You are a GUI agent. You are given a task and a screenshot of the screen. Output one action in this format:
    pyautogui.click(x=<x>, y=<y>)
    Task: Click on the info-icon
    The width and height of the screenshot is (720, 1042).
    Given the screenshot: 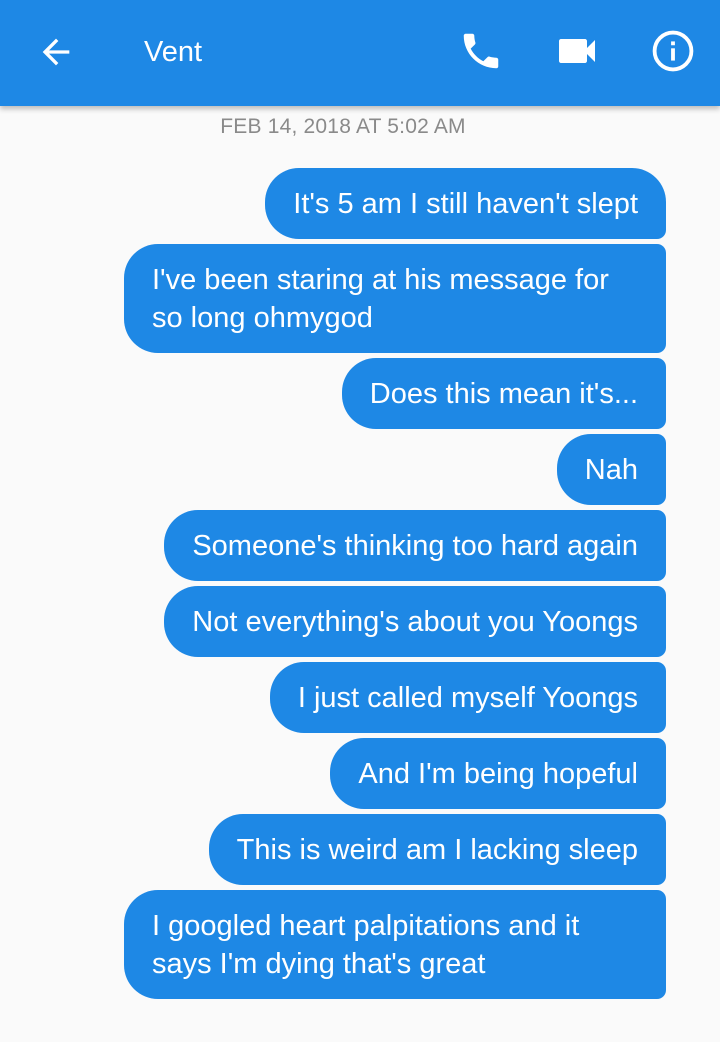 What is the action you would take?
    pyautogui.click(x=673, y=51)
    